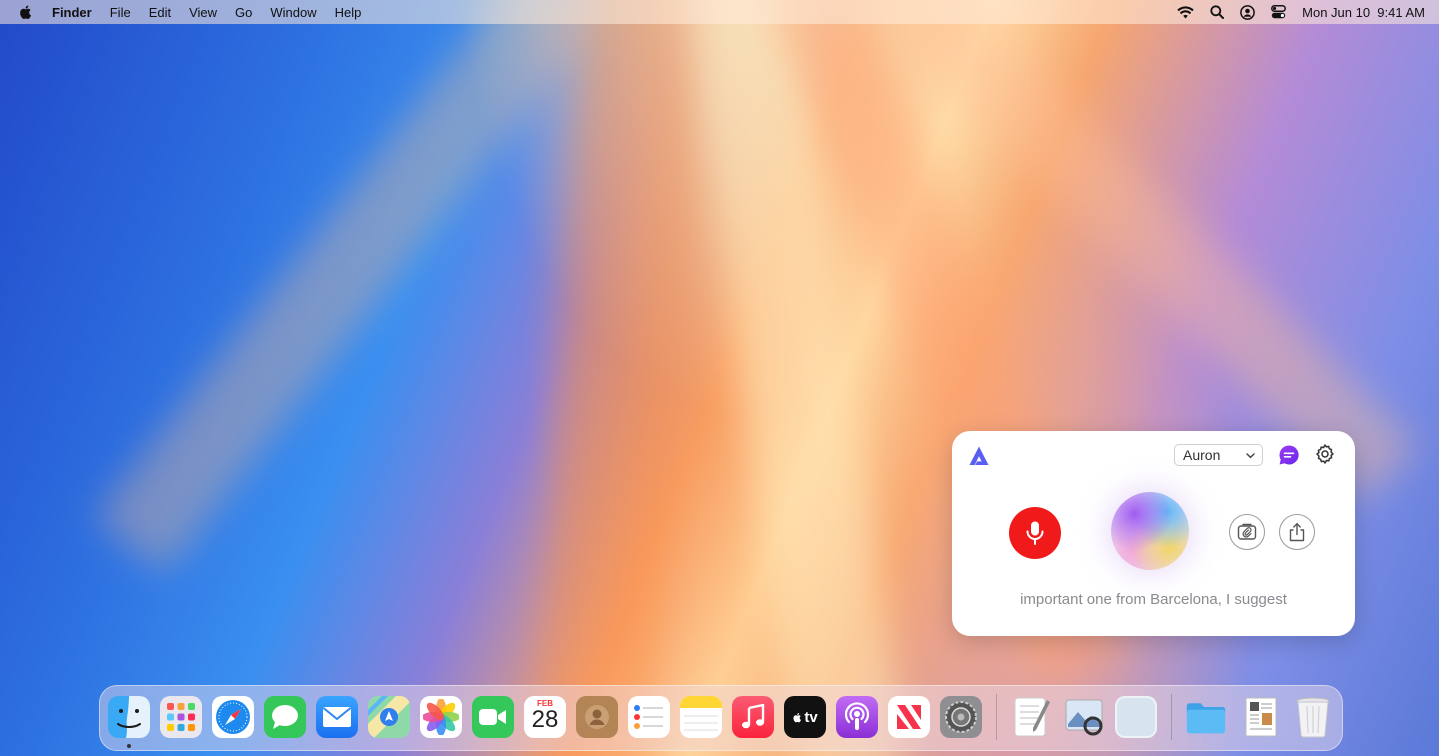  What do you see at coordinates (1313, 717) in the screenshot?
I see `dock-trash-icon` at bounding box center [1313, 717].